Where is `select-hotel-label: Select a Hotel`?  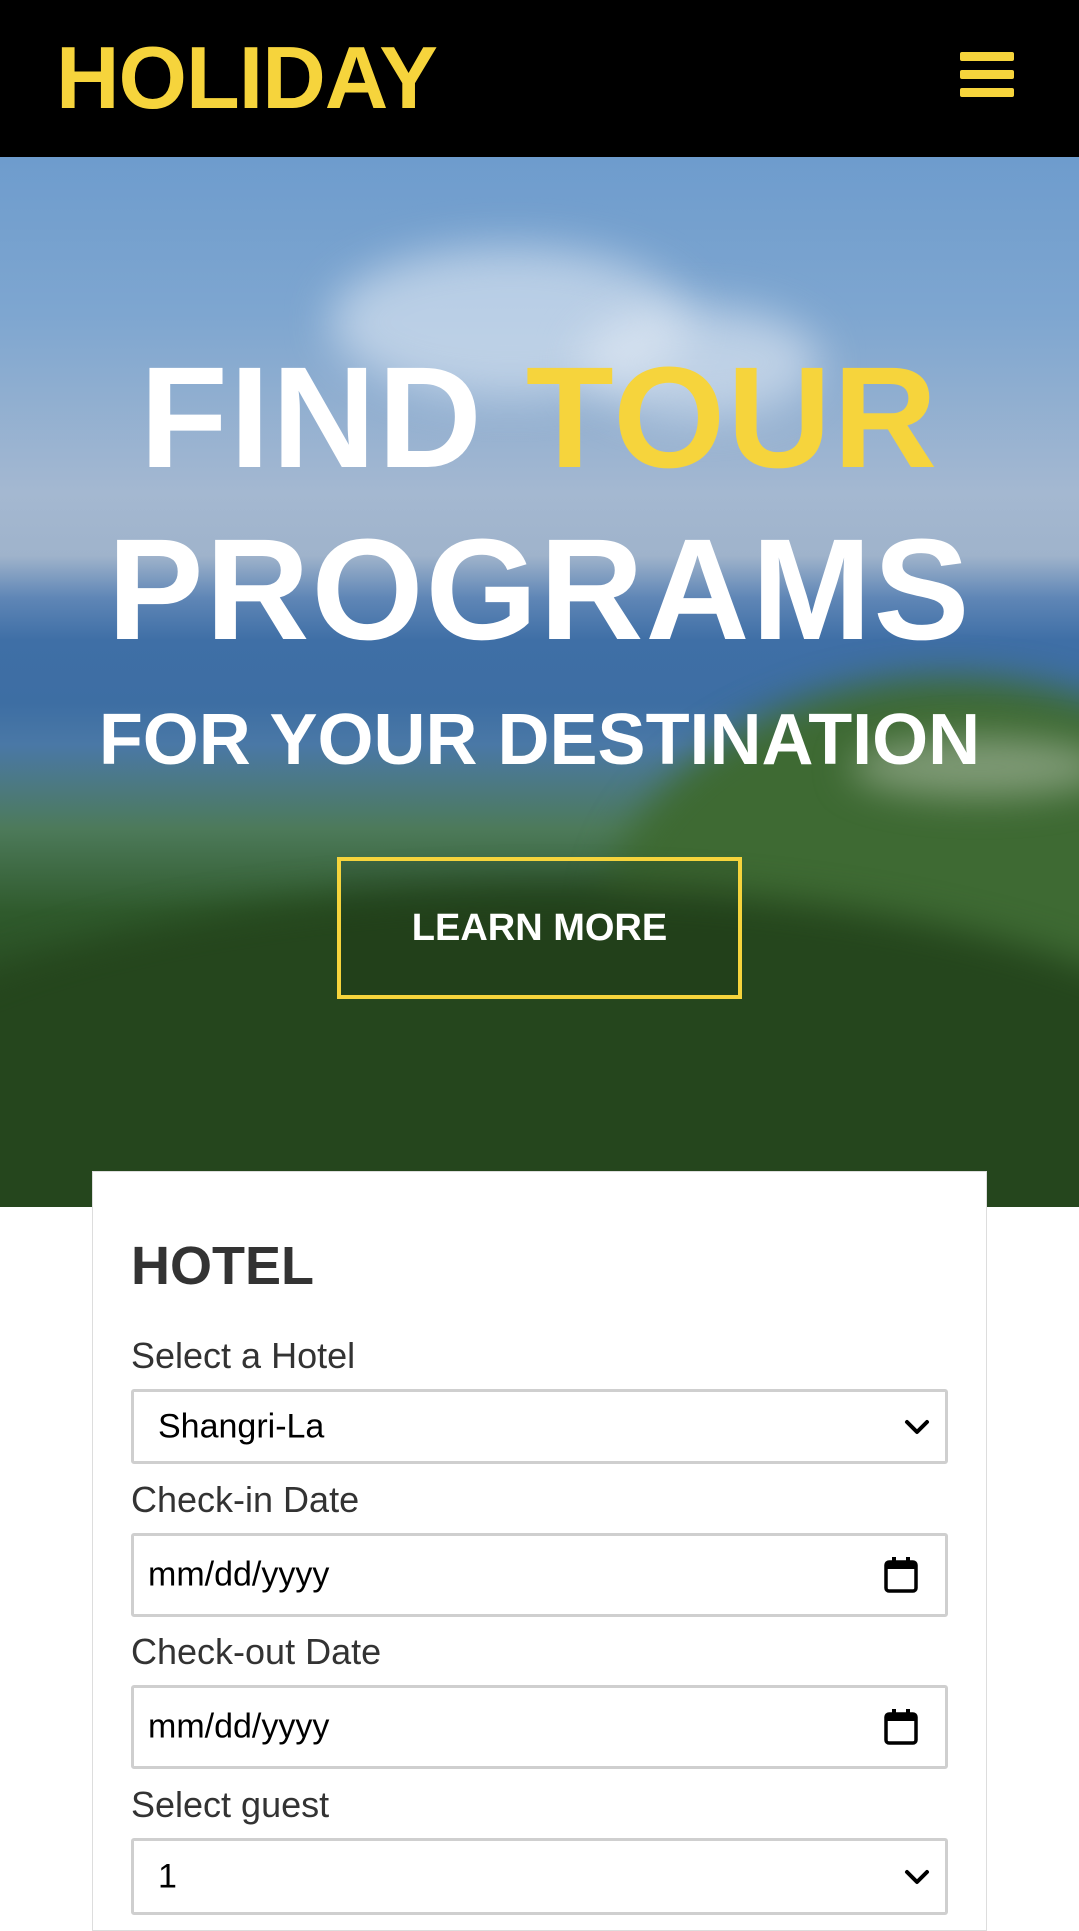
select-hotel-label: Select a Hotel is located at coordinates (243, 1355).